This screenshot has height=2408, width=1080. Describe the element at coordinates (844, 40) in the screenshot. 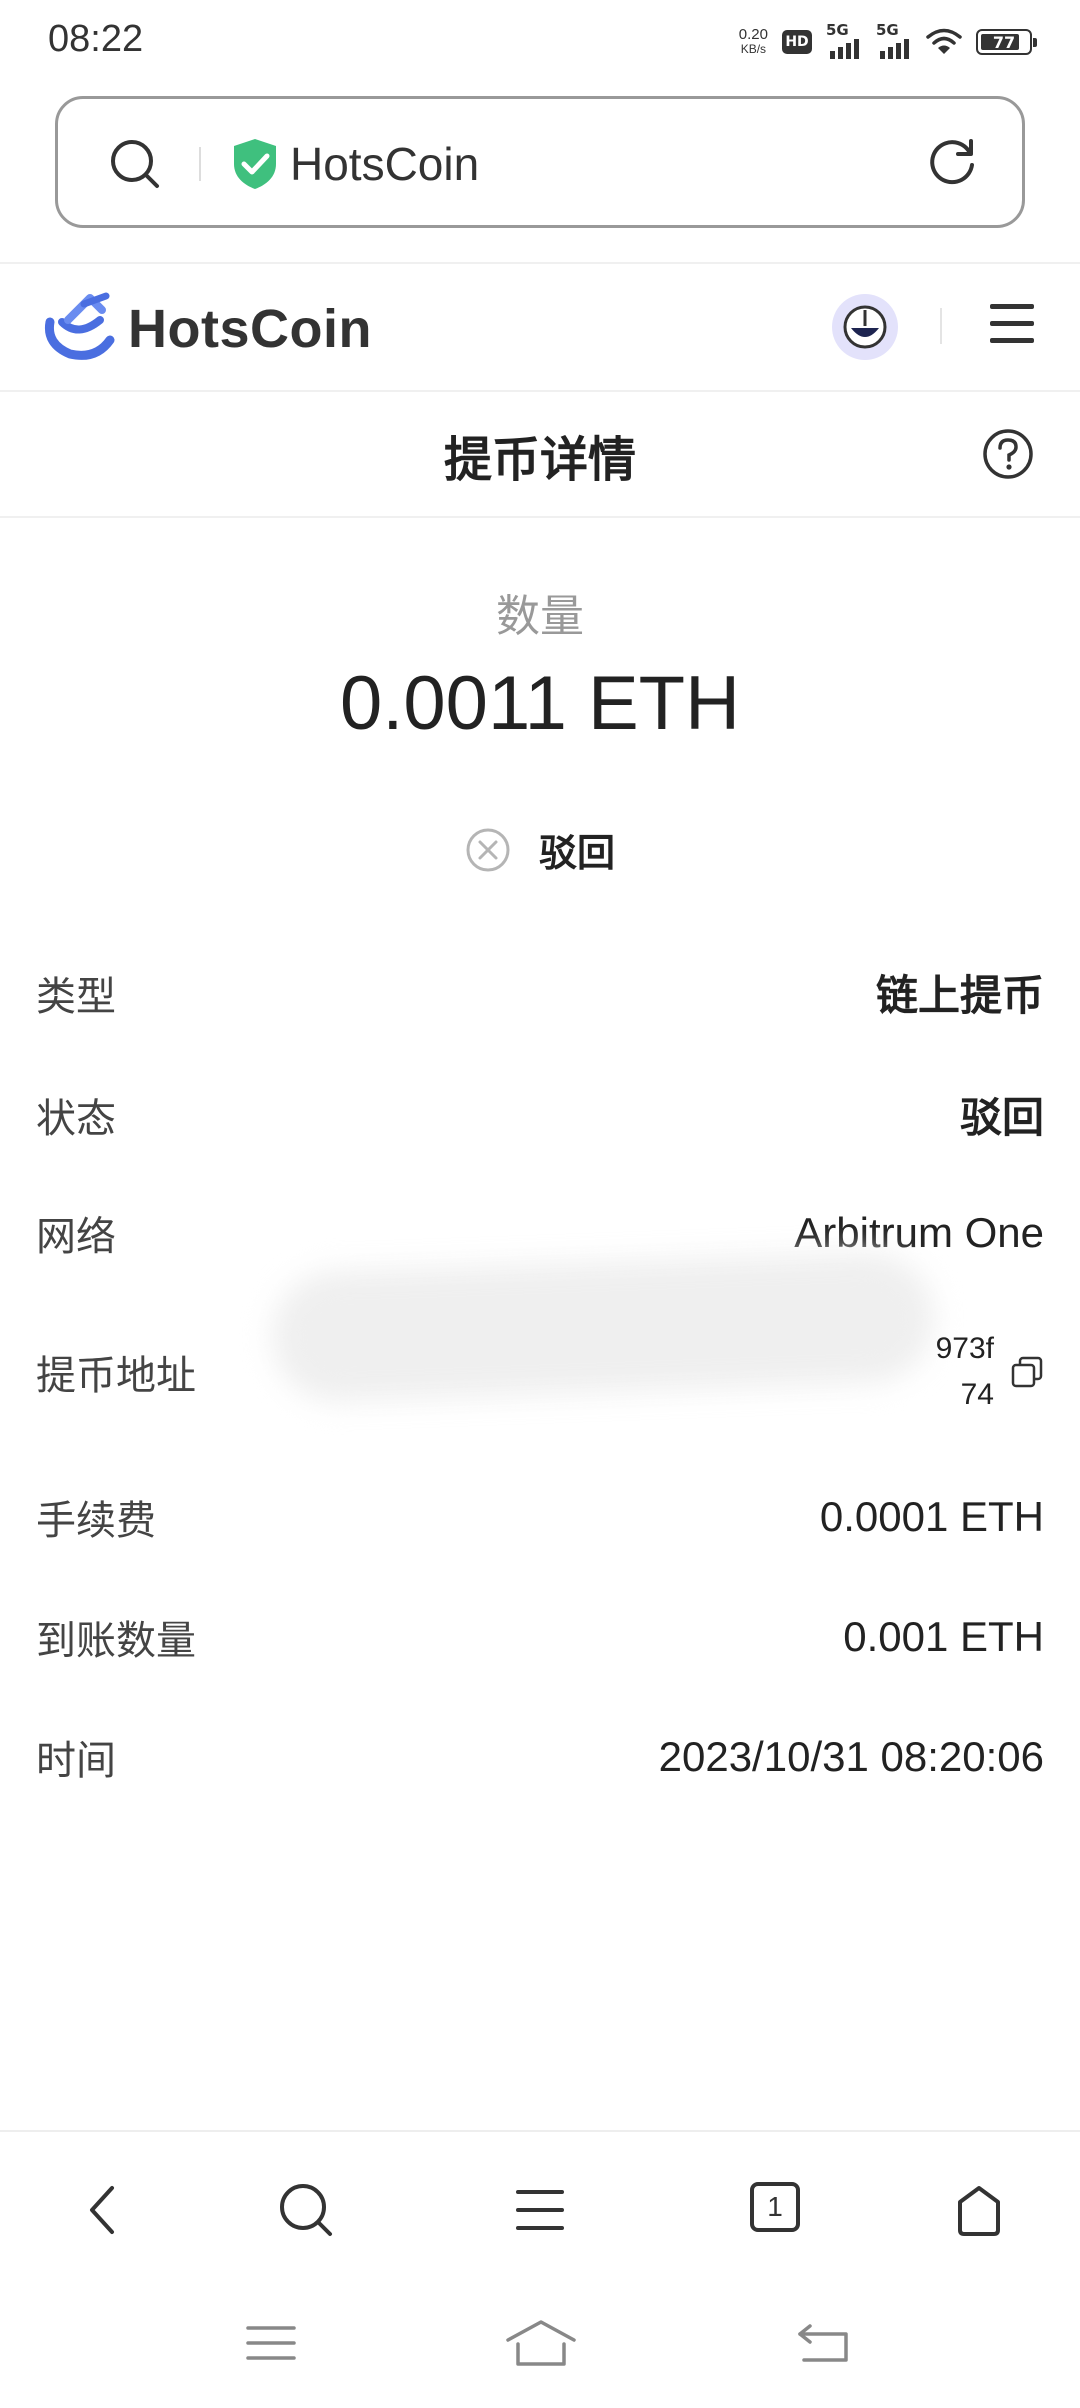

I see `signal-sim1-icon: 5G` at that location.